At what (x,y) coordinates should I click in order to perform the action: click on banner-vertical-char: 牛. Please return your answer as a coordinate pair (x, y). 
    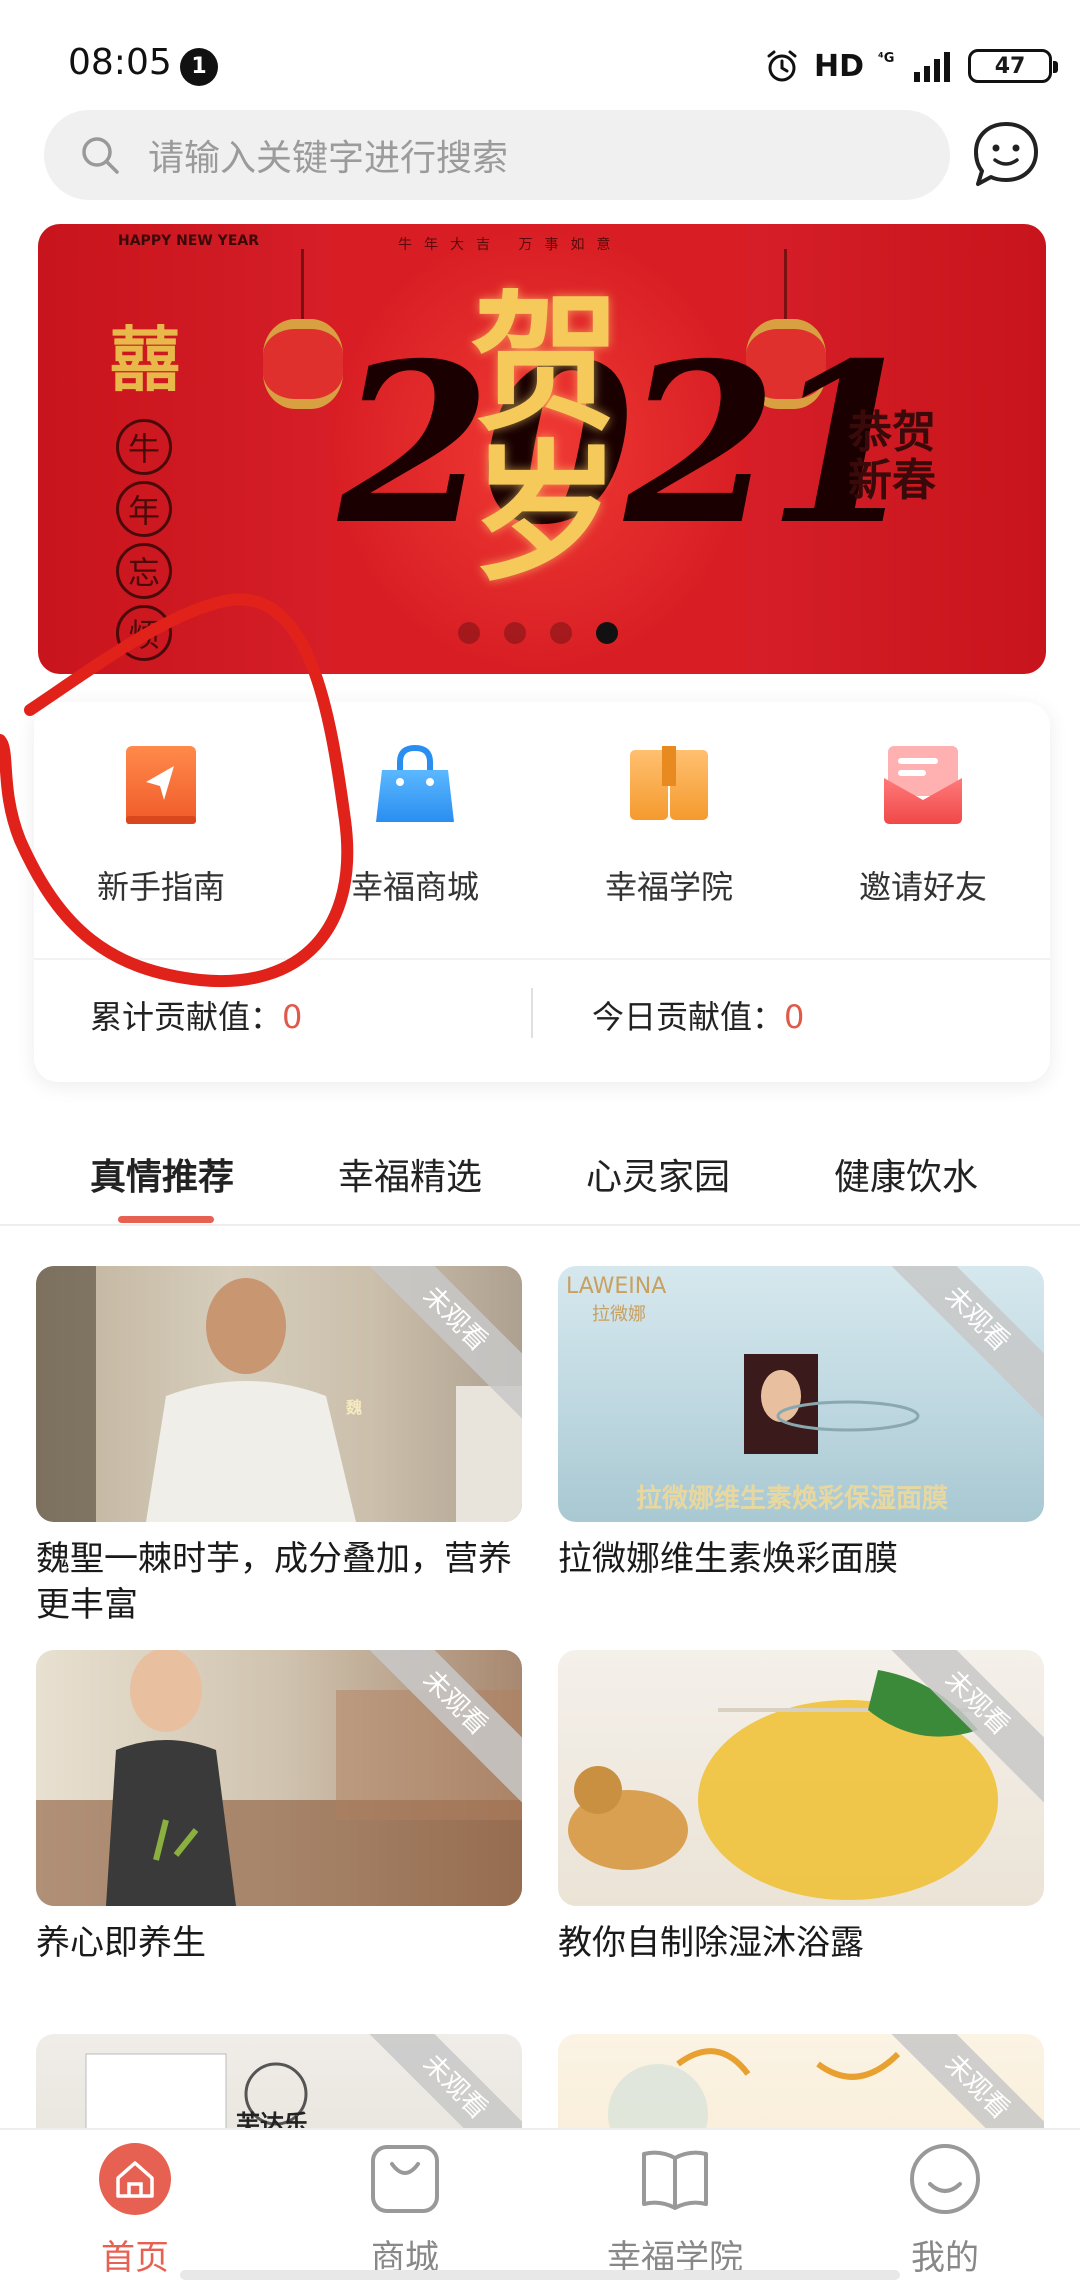
    Looking at the image, I should click on (144, 447).